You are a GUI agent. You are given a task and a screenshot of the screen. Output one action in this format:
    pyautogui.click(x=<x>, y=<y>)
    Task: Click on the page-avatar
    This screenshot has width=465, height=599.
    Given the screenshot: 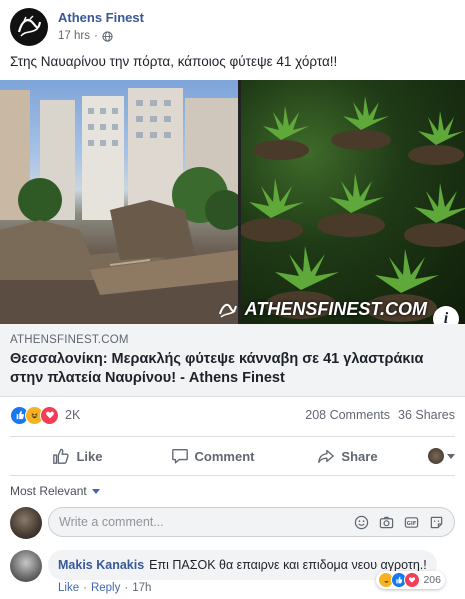 What is the action you would take?
    pyautogui.click(x=29, y=27)
    